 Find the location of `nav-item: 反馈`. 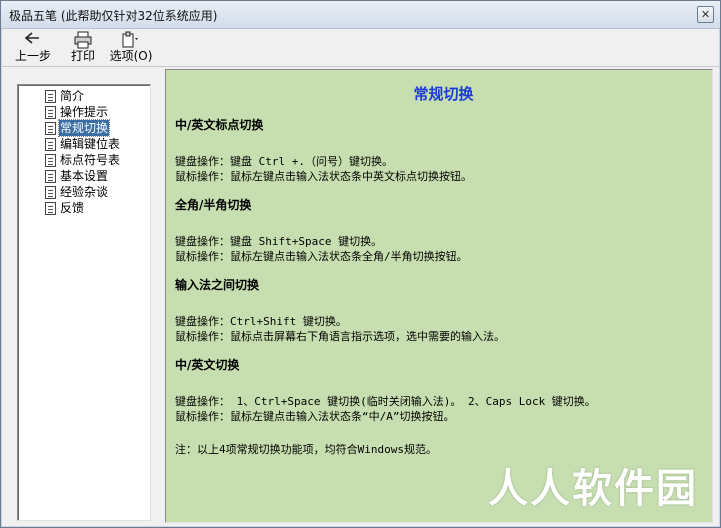

nav-item: 反馈 is located at coordinates (97, 208).